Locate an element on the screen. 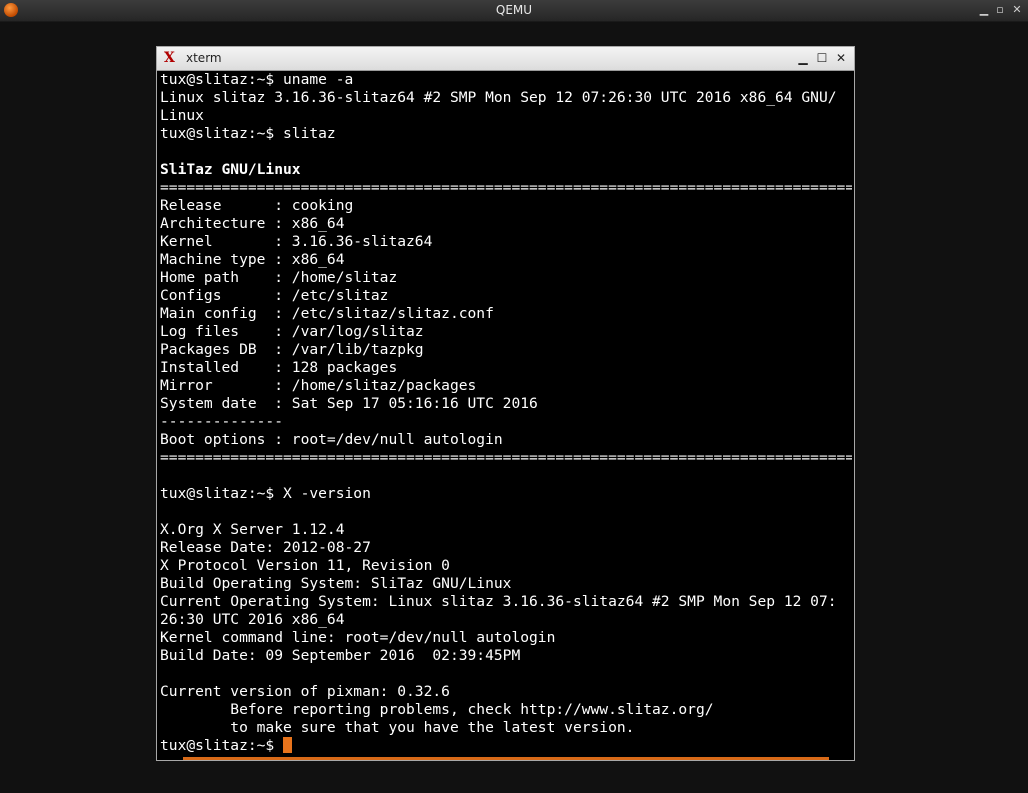 The image size is (1028, 793). terminal-line: Boot options : root=/dev/null autologin is located at coordinates (331, 439).